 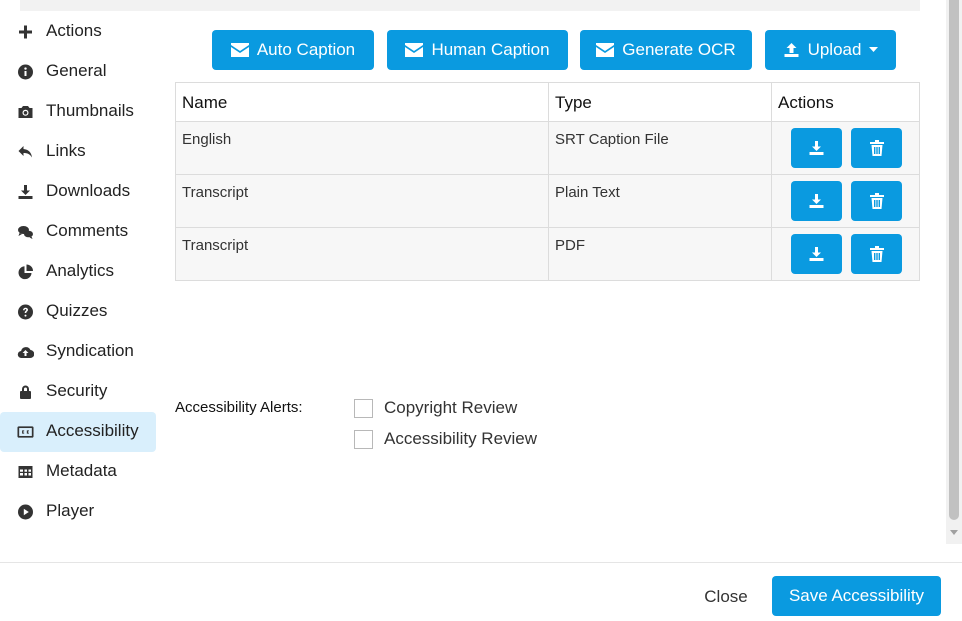 I want to click on comments-icon, so click(x=25, y=232).